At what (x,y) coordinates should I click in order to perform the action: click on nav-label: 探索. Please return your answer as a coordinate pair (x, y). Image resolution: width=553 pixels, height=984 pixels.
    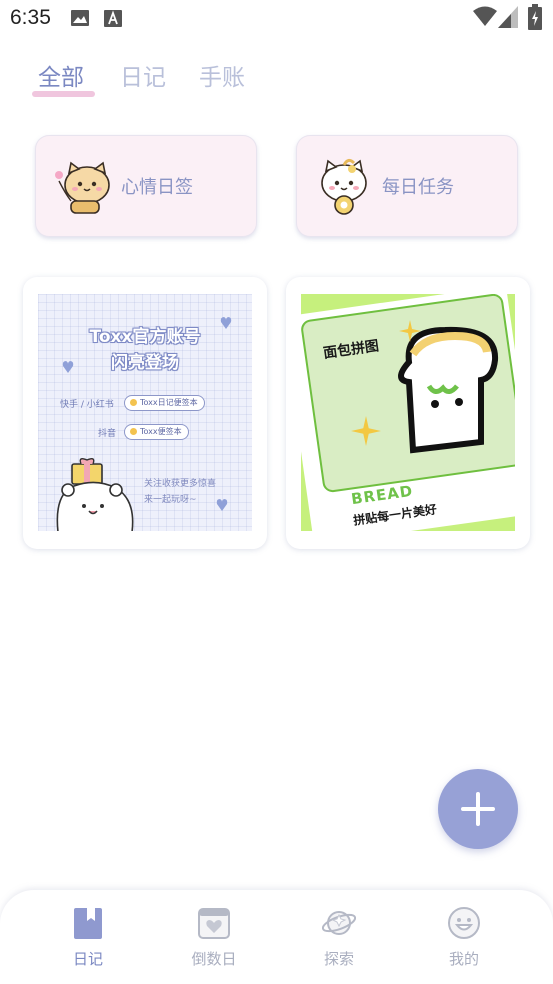
    Looking at the image, I should click on (338, 959).